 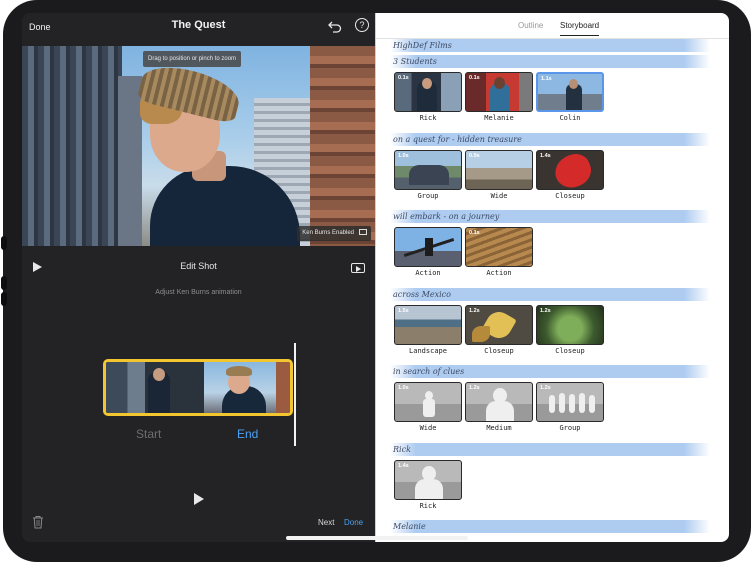 I want to click on zoom-hint: Drag to position or pinch to zoom, so click(x=192, y=59).